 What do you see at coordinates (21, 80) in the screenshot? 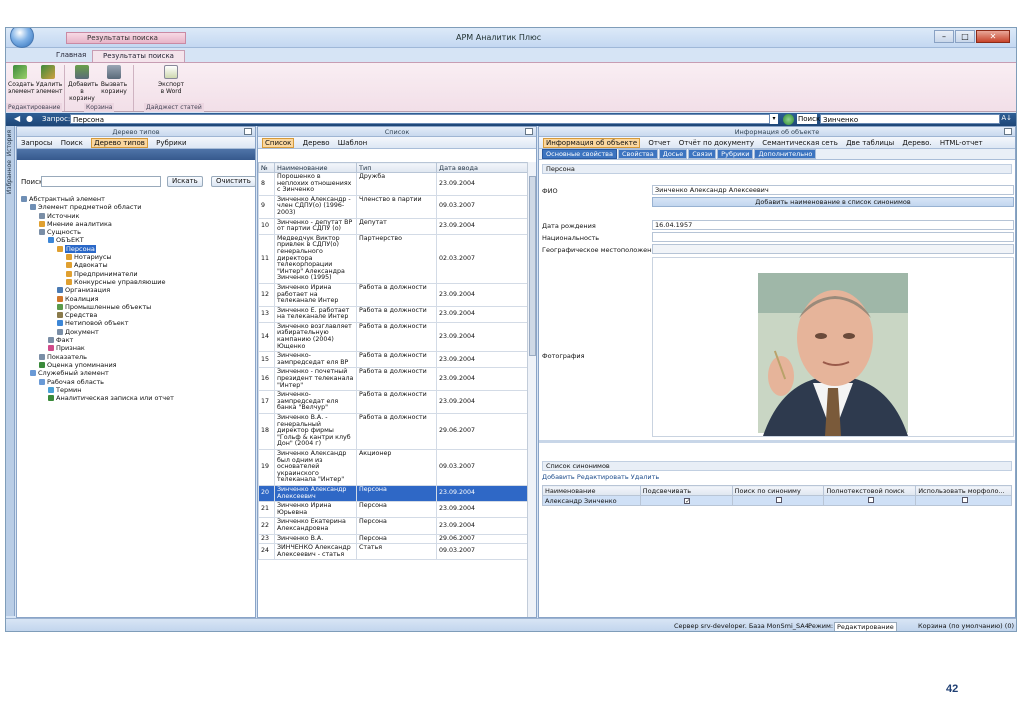
I see `create-element-button: Создать элемент` at bounding box center [21, 80].